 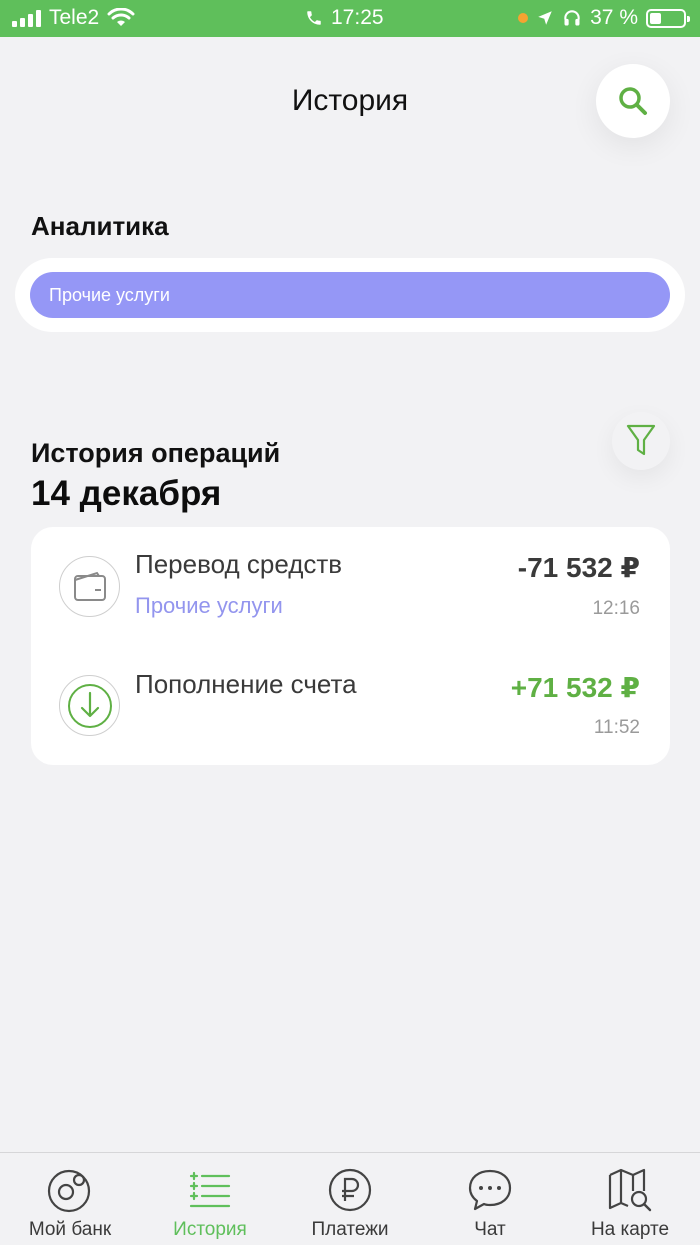 I want to click on tab-payments: Платежи, so click(x=350, y=1199).